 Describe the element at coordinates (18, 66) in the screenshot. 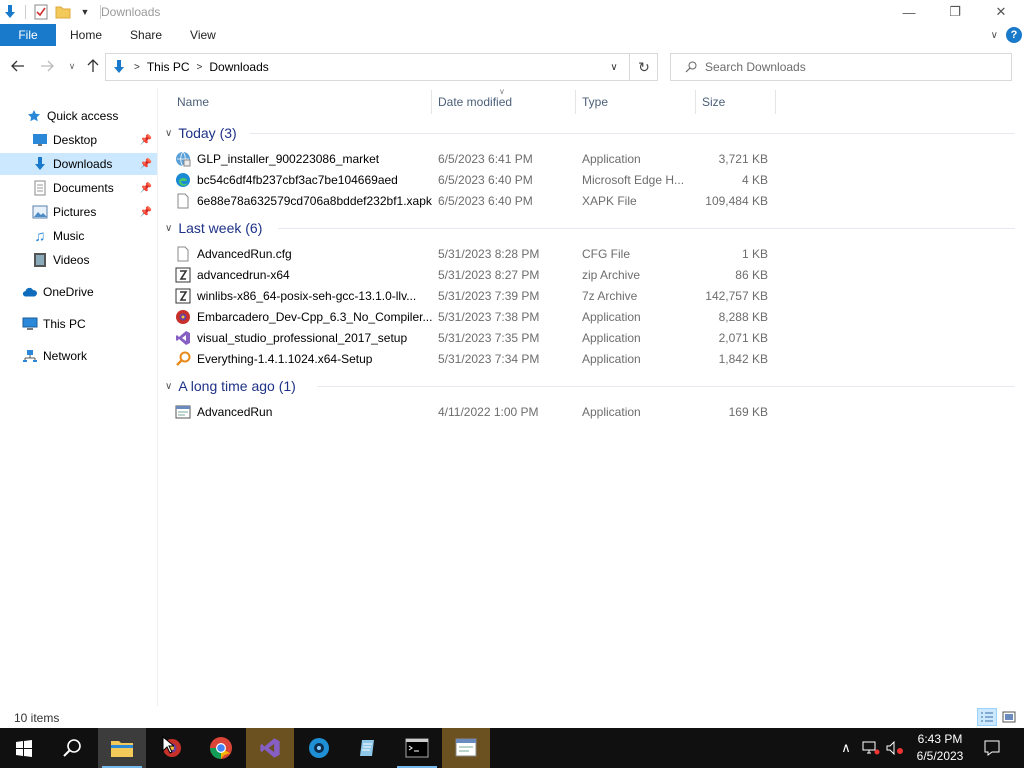

I see `back-button` at that location.